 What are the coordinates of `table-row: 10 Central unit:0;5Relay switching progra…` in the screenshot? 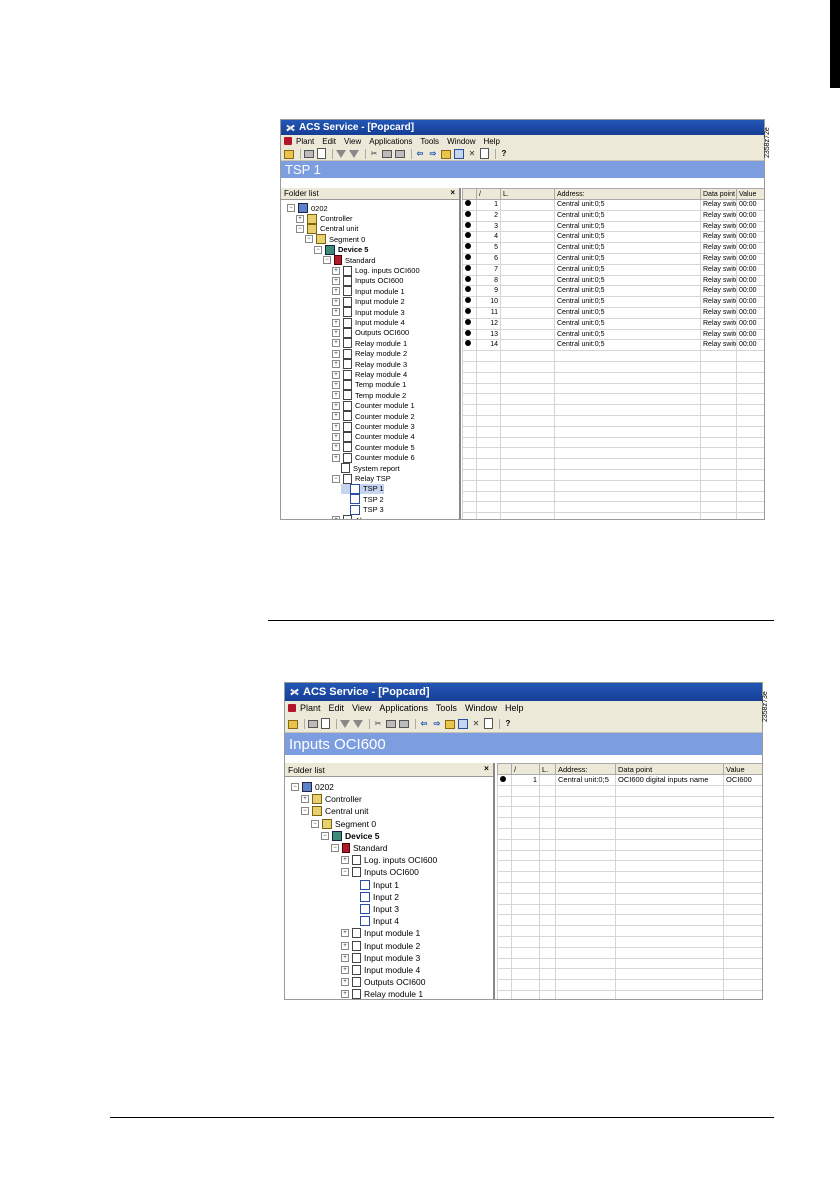 It's located at (613, 302).